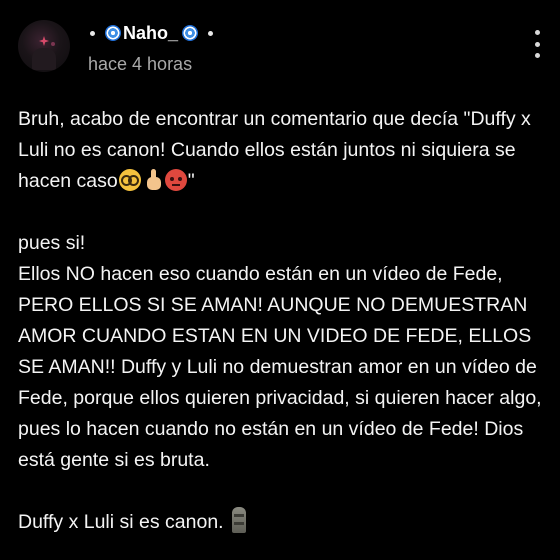  What do you see at coordinates (239, 520) in the screenshot?
I see `moai-icon` at bounding box center [239, 520].